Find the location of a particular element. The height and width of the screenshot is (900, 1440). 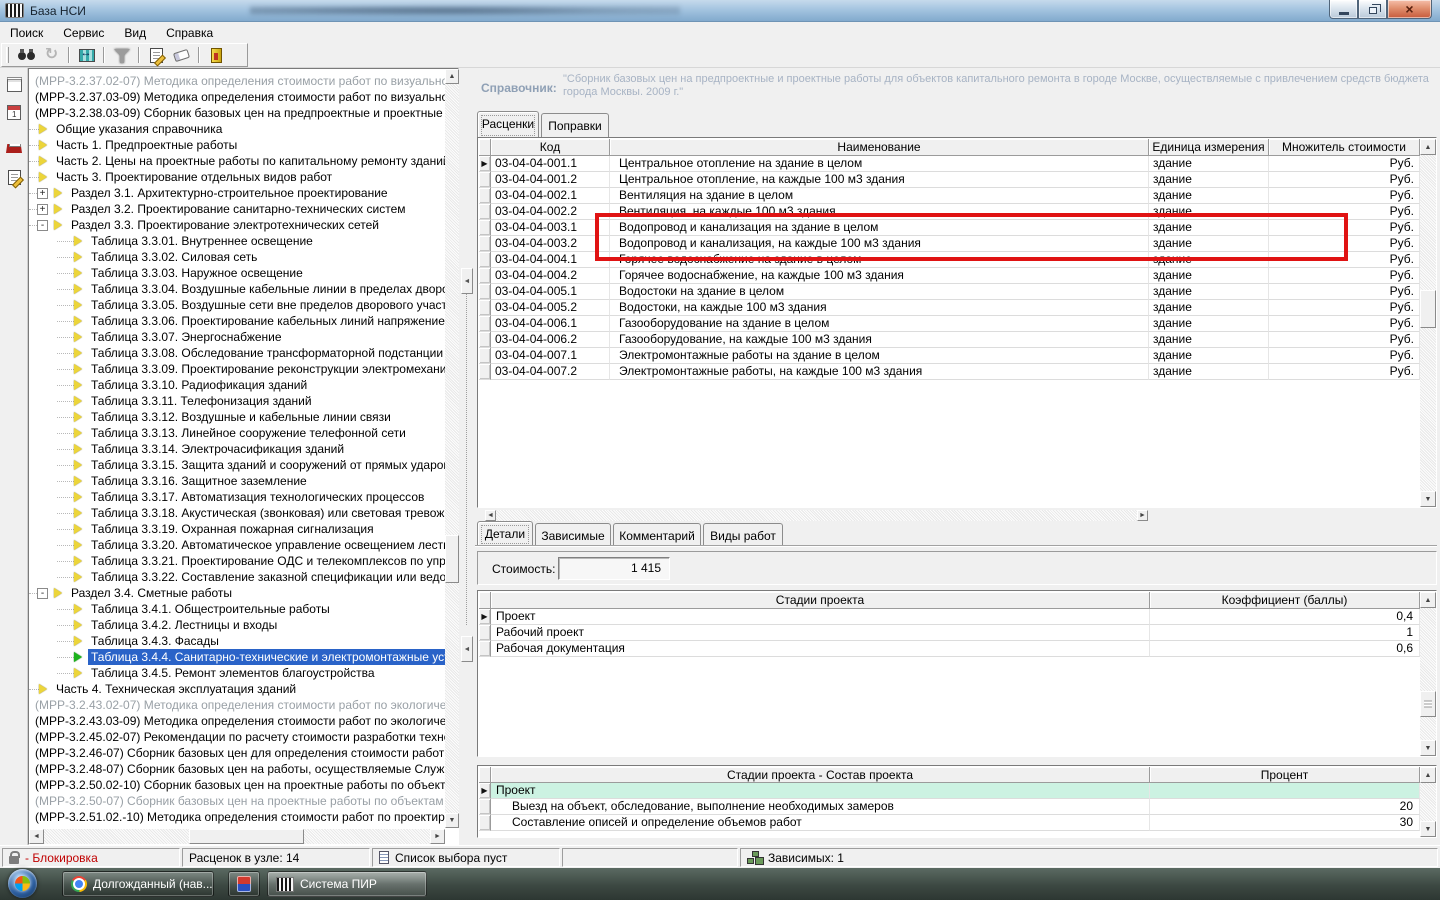

menu-item-3: Справка is located at coordinates (189, 33).